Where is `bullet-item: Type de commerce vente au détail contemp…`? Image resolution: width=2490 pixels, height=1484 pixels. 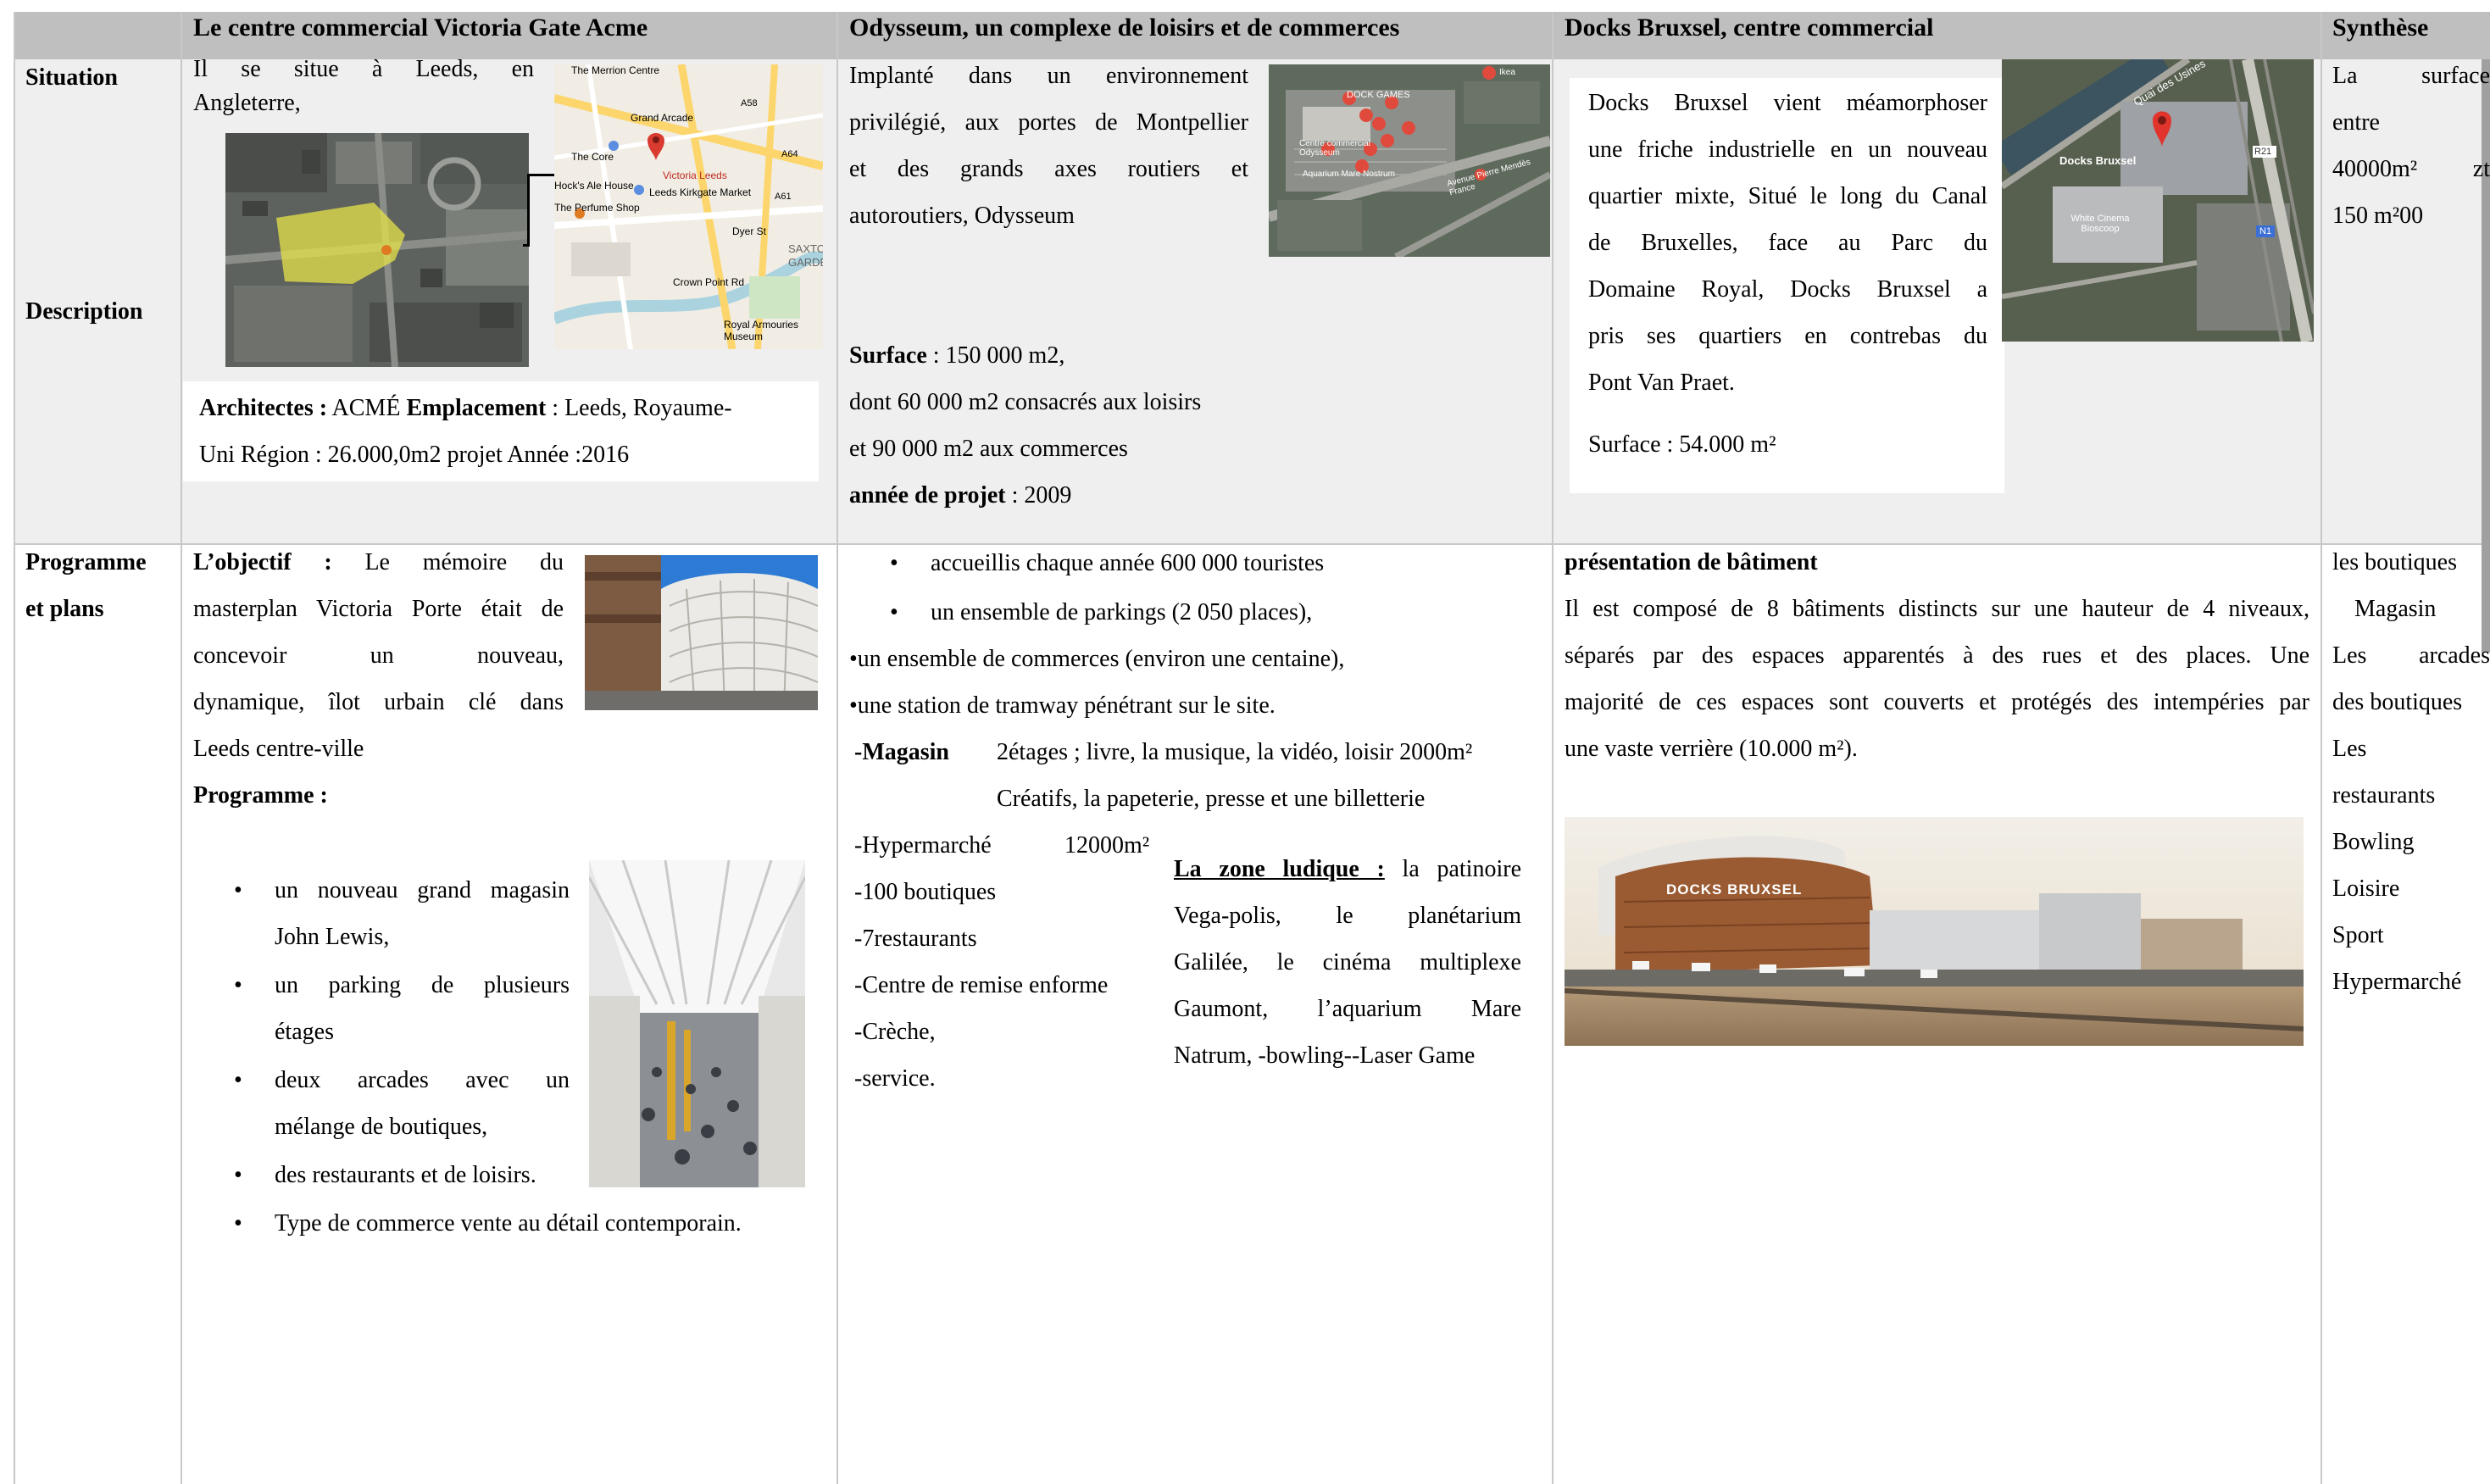
bullet-item: Type de commerce vente au détail contemp… is located at coordinates (488, 1224).